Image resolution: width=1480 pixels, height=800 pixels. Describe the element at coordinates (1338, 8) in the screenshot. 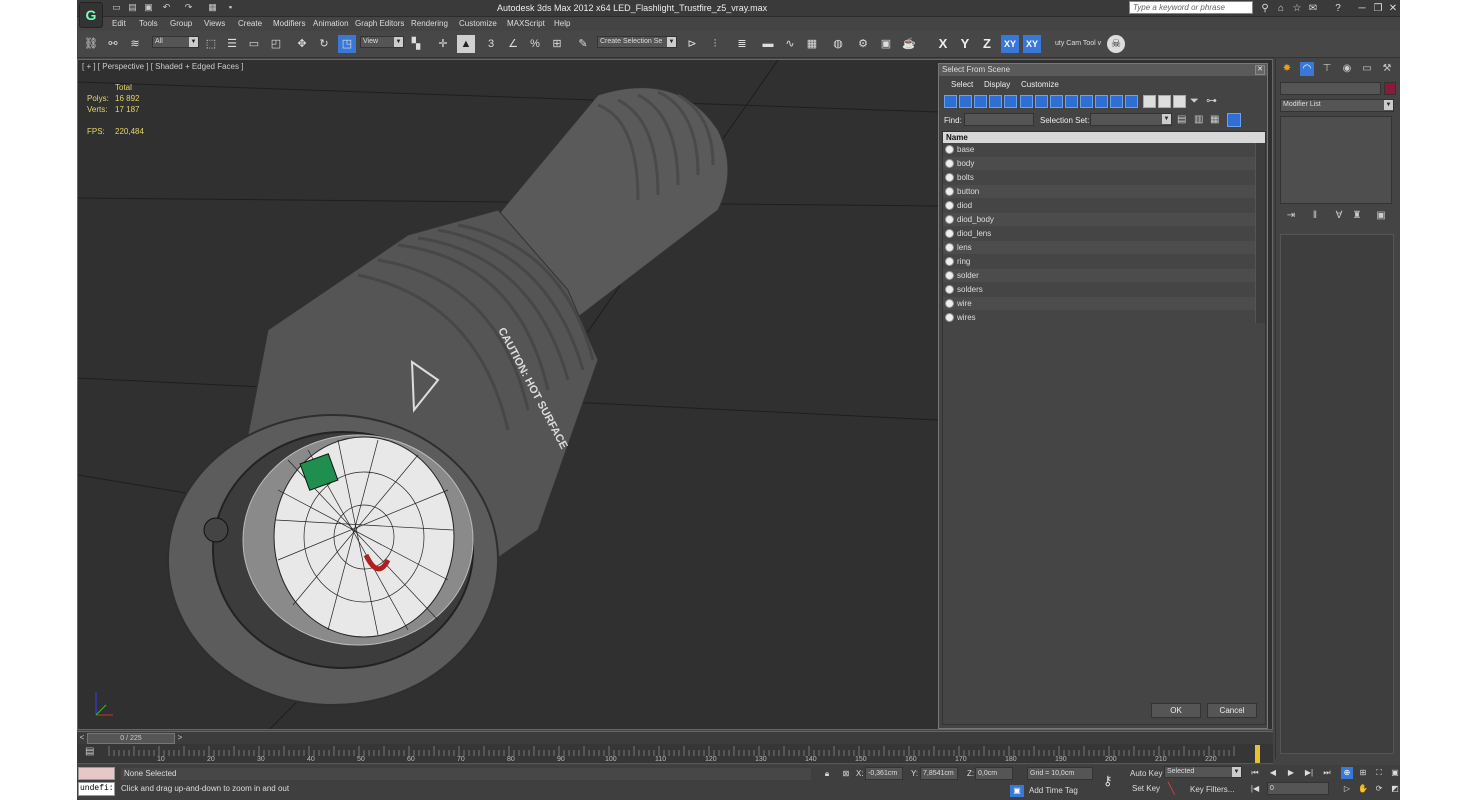

I see `help-icon: ?` at that location.